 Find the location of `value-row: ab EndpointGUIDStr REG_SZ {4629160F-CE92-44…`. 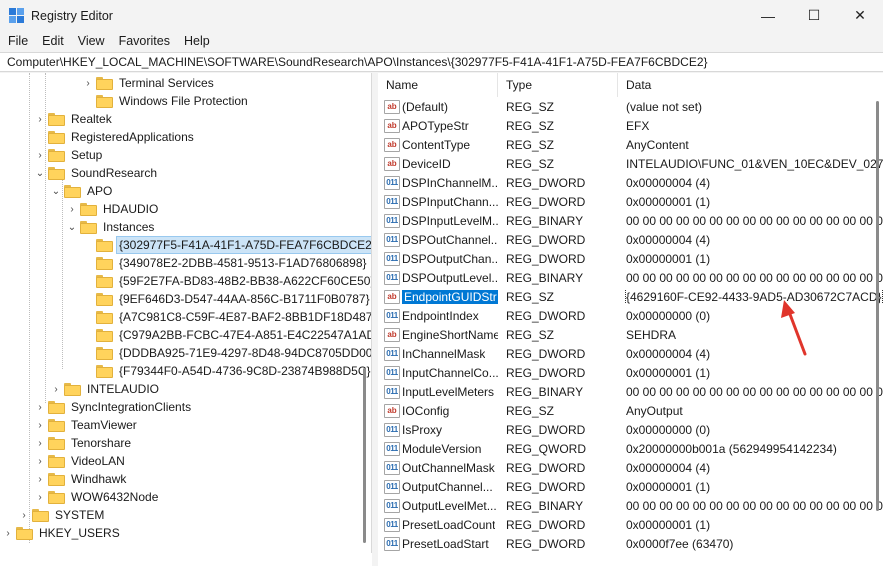

value-row: ab EndpointGUIDStr REG_SZ {4629160F-CE92-44… is located at coordinates (630, 296).